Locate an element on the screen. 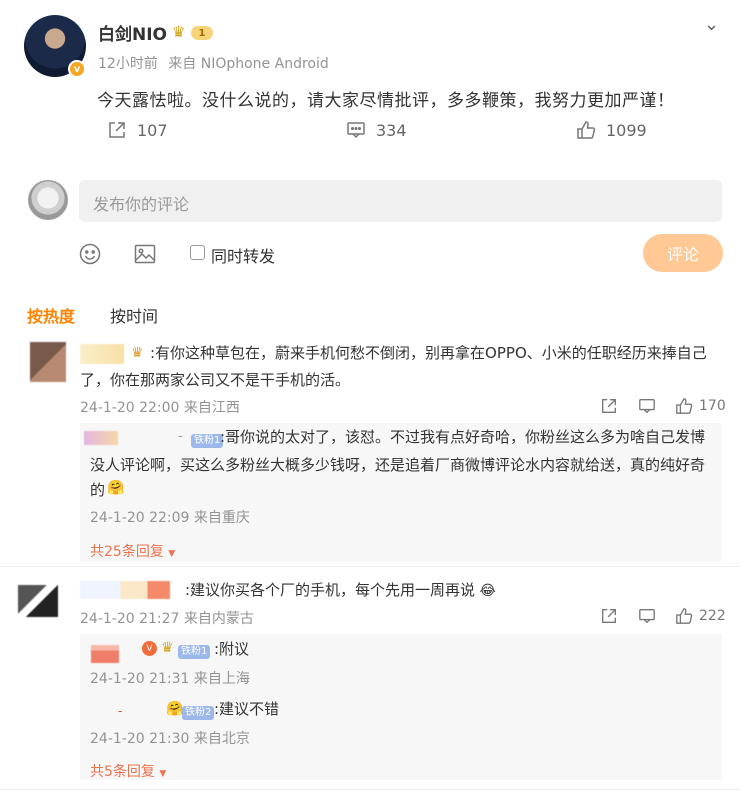  comment-like-count: 170 is located at coordinates (712, 406).